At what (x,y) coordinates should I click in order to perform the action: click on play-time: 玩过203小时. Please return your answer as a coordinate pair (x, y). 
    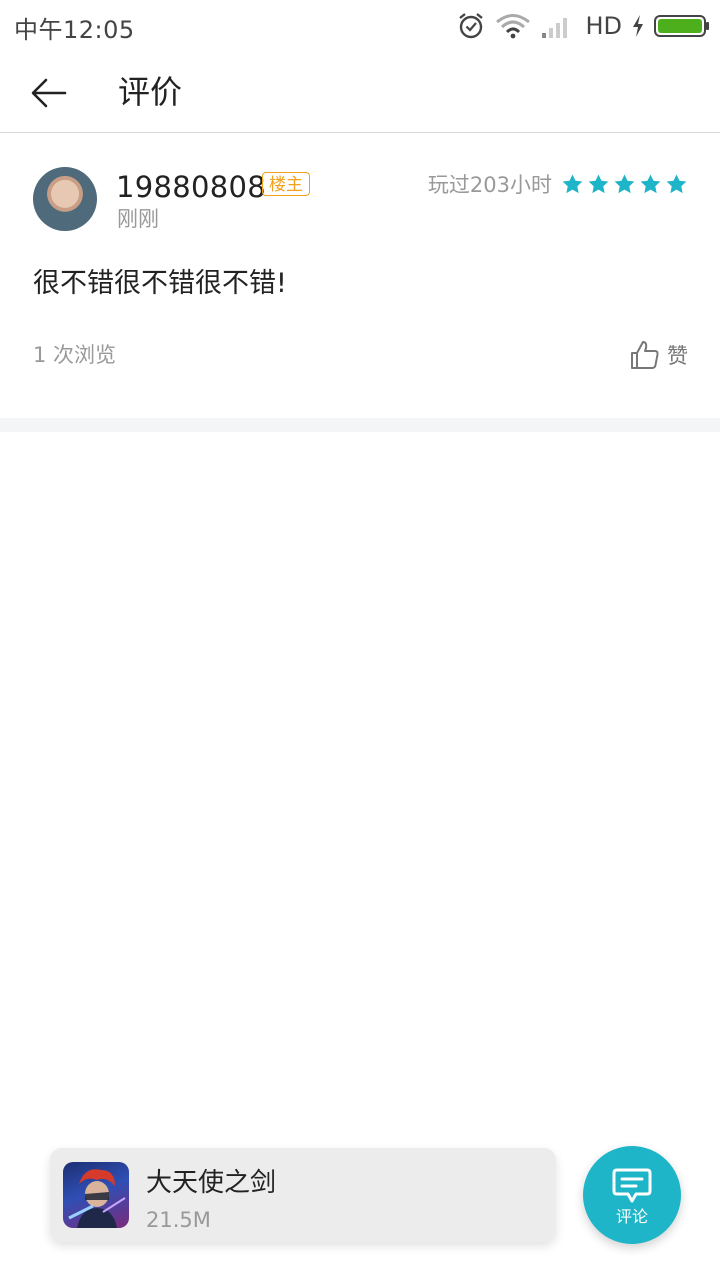
    Looking at the image, I should click on (489, 185).